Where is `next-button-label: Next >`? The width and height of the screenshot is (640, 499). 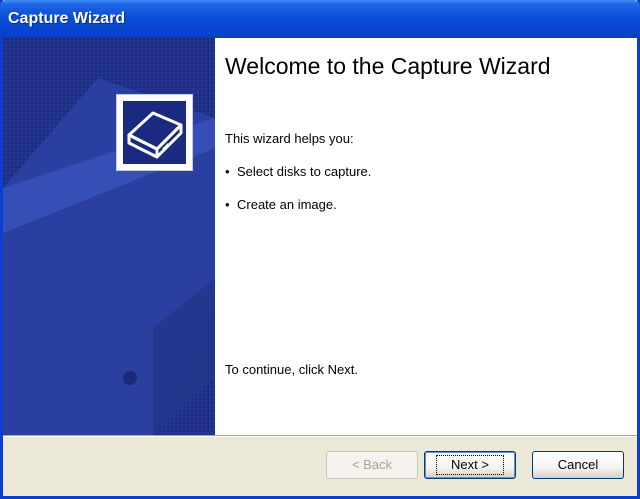 next-button-label: Next > is located at coordinates (470, 465).